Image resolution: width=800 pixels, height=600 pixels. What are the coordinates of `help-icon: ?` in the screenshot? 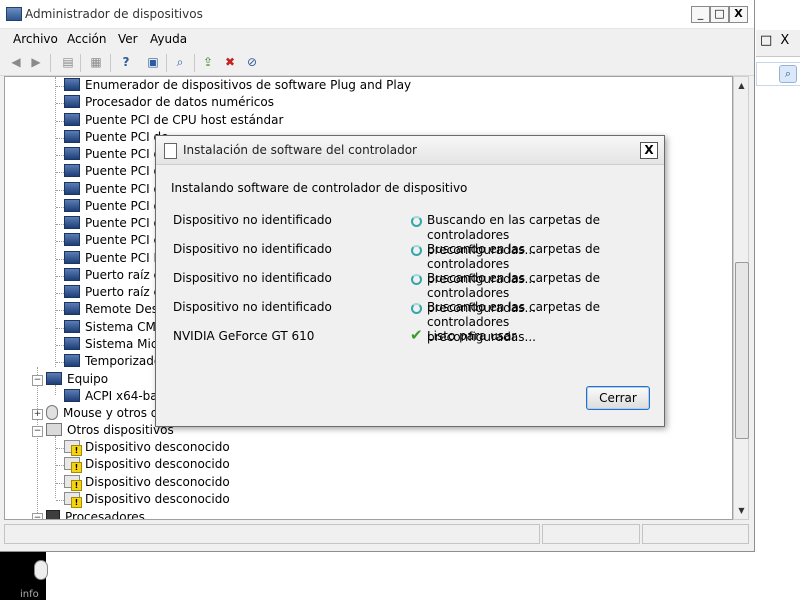 It's located at (126, 62).